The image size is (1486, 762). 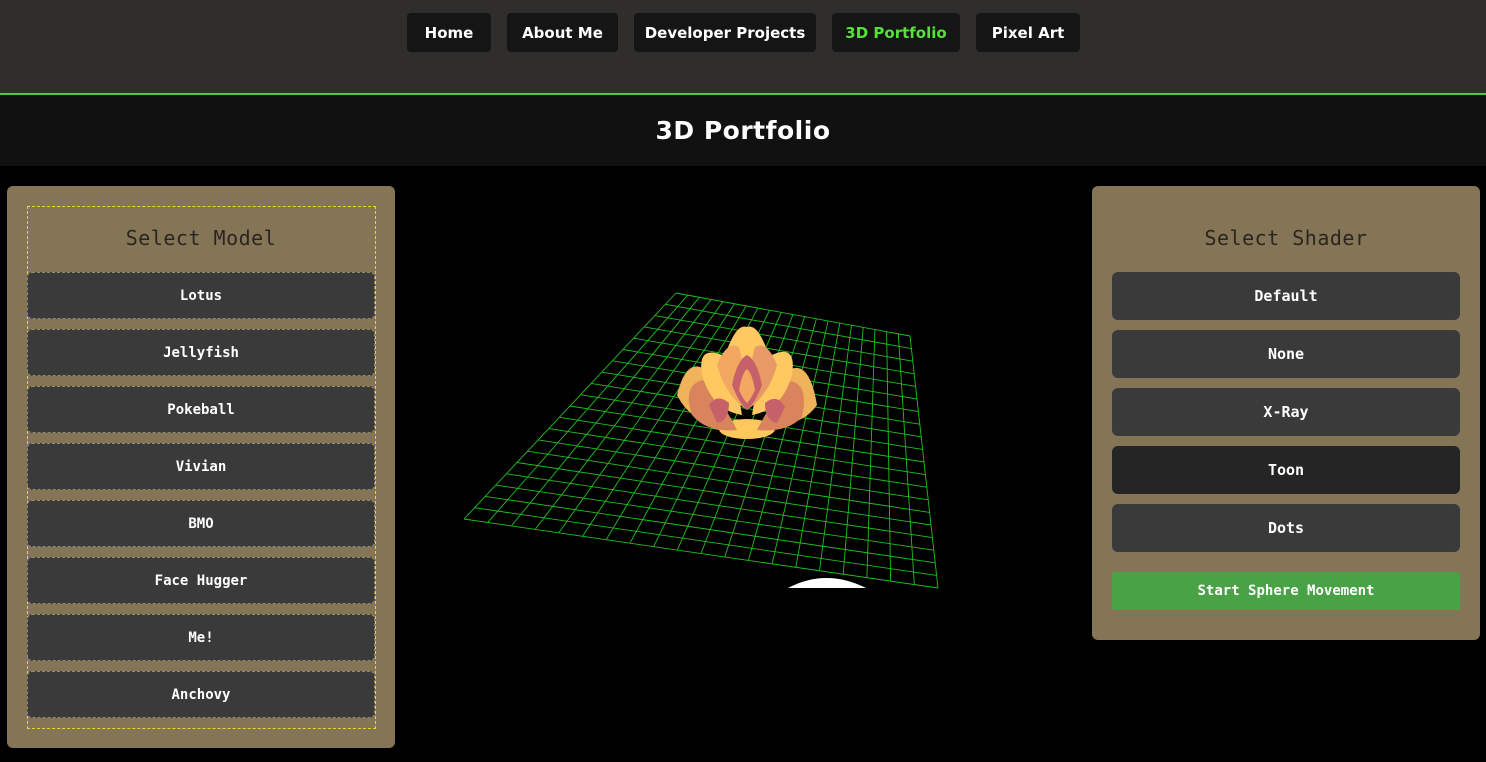 What do you see at coordinates (1286, 528) in the screenshot?
I see `shader-button-dots: Dots` at bounding box center [1286, 528].